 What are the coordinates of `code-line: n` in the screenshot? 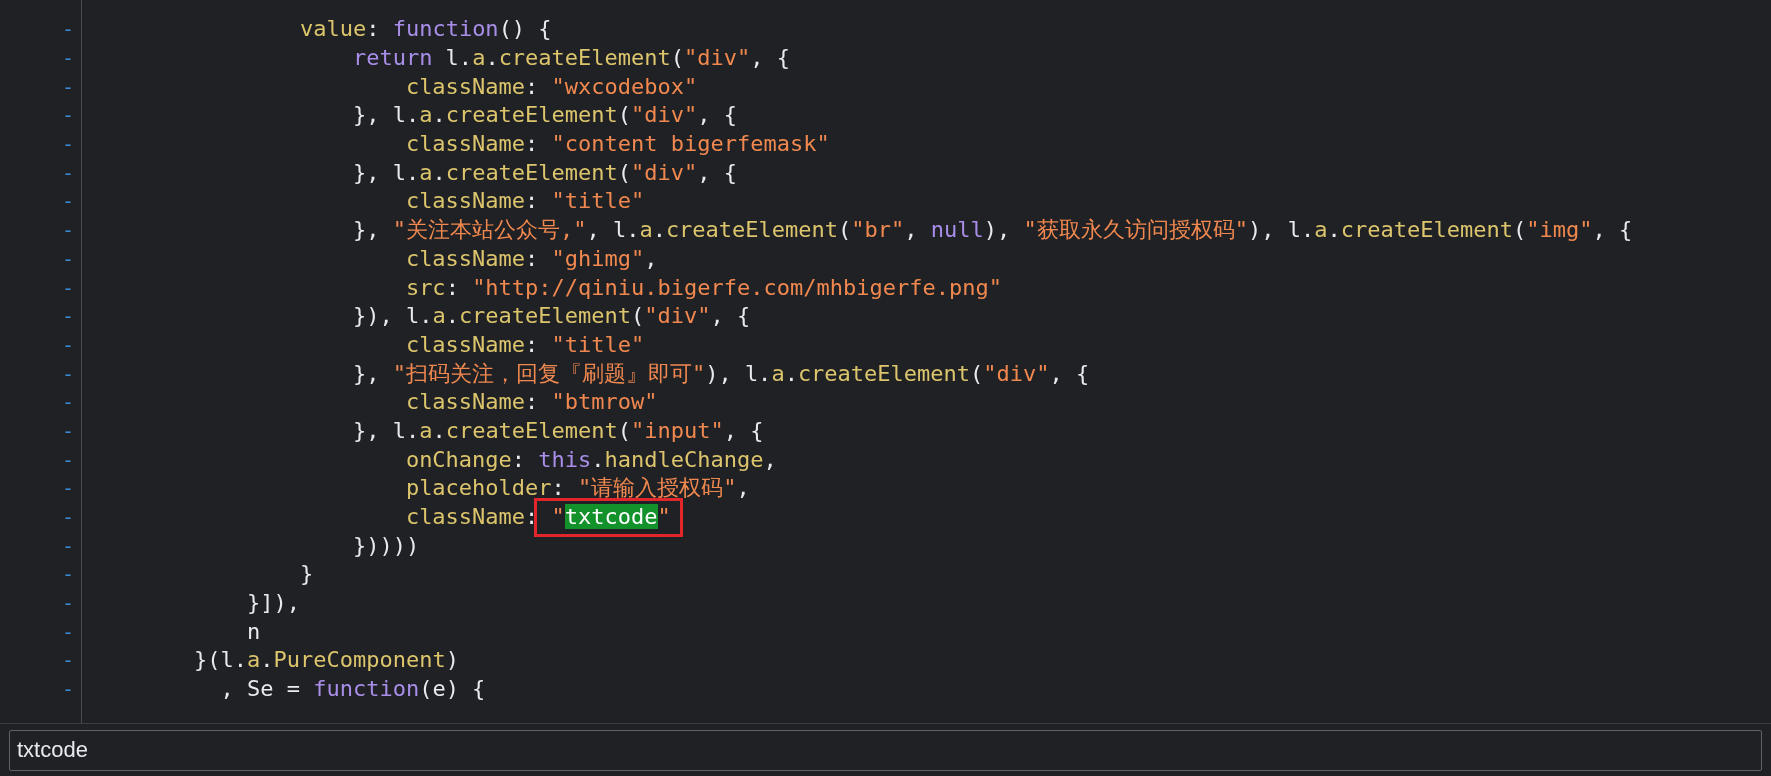 It's located at (253, 631).